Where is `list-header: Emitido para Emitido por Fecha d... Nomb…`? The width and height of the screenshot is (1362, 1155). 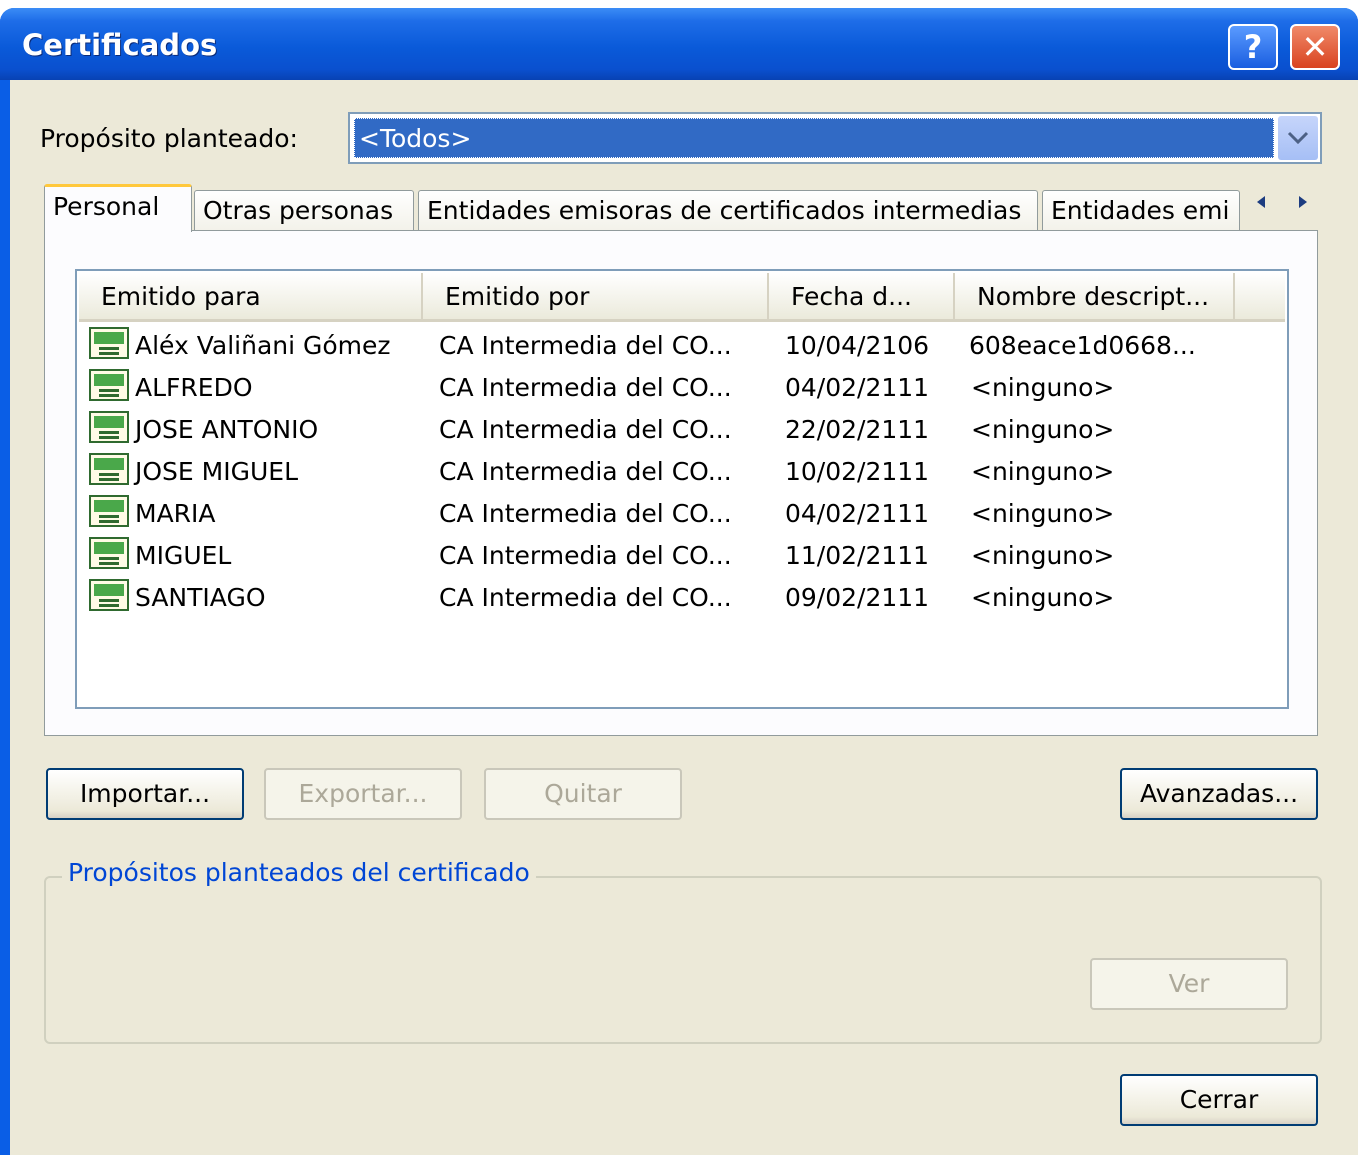
list-header: Emitido para Emitido por Fecha d... Nomb… is located at coordinates (682, 297).